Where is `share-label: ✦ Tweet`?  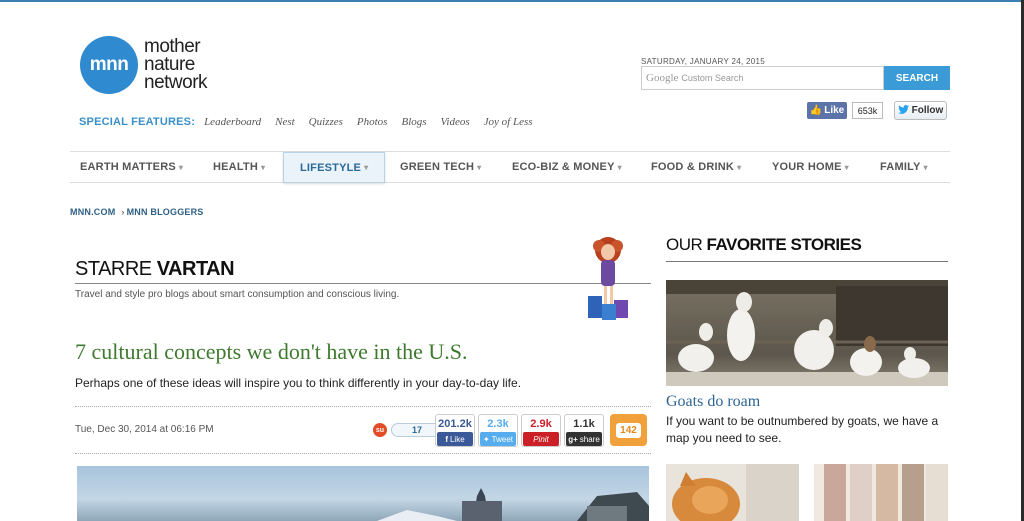
share-label: ✦ Tweet is located at coordinates (498, 439).